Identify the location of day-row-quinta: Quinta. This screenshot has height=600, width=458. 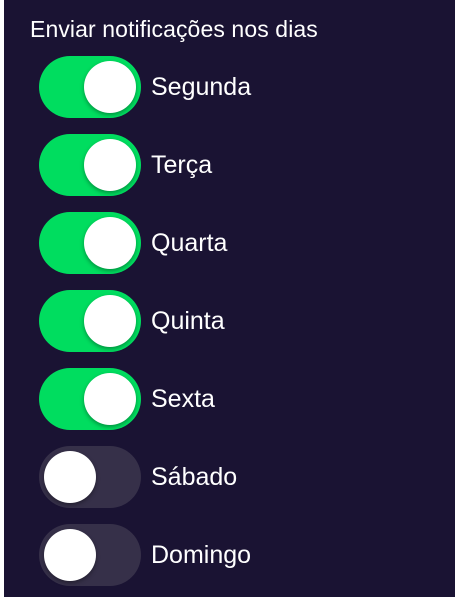
(239, 321).